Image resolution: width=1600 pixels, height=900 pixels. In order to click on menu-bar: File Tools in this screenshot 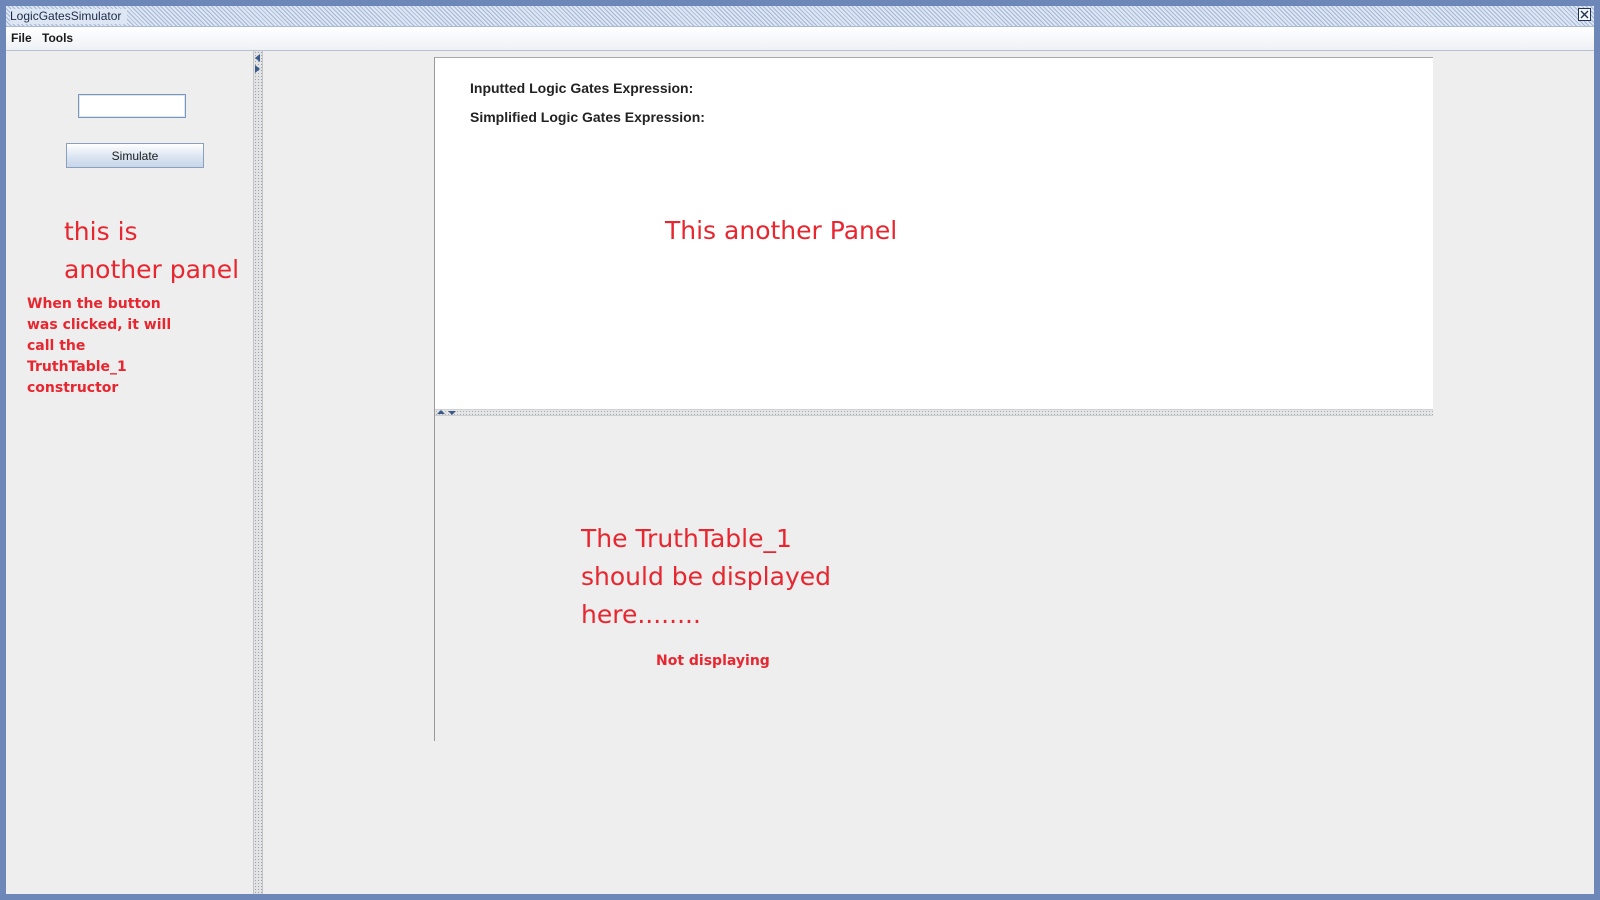, I will do `click(800, 39)`.